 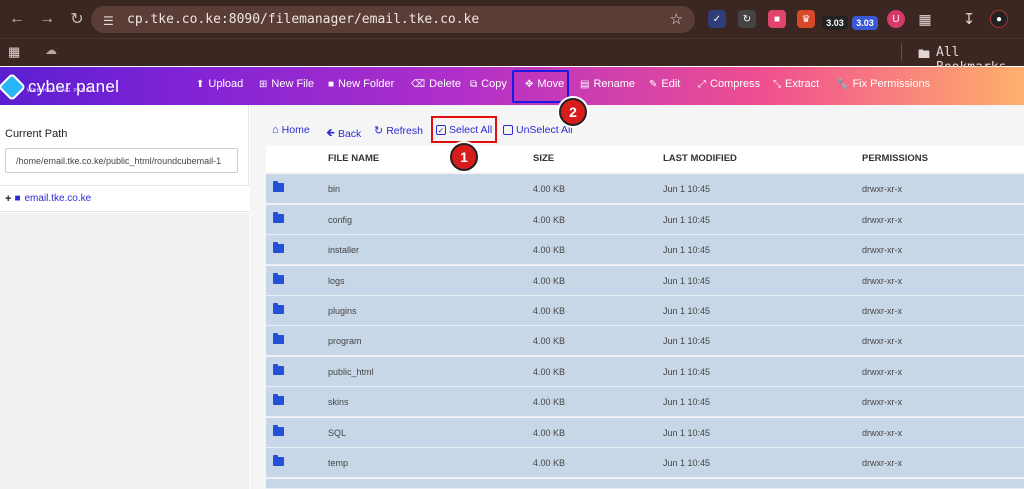 I want to click on plus-square-icon: ⊞, so click(x=263, y=84).